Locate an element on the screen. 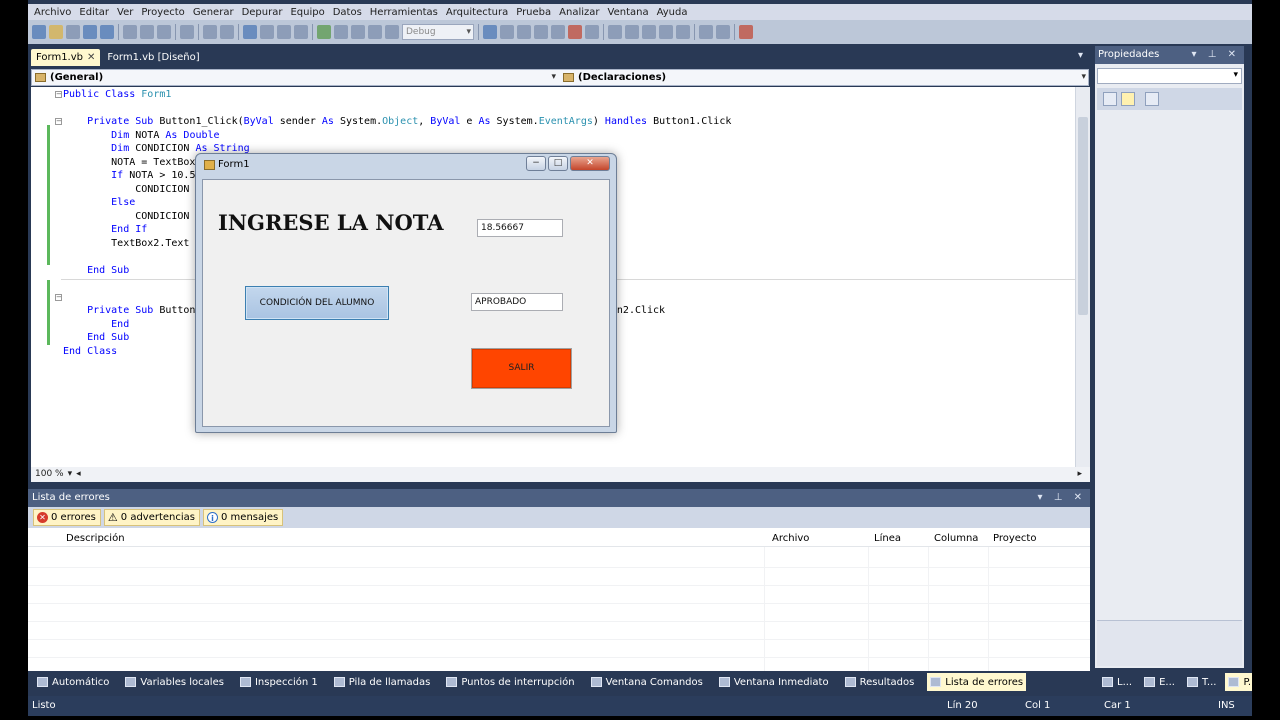 This screenshot has height=720, width=1280. zoom-level: 100 % is located at coordinates (49, 474).